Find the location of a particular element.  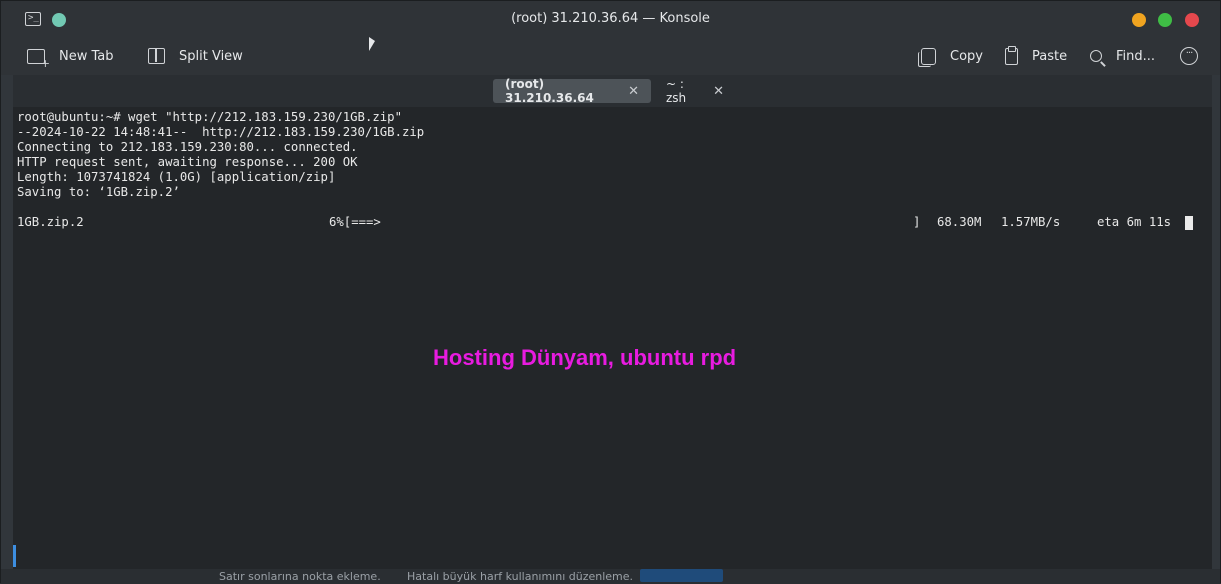

scroll-marker is located at coordinates (14, 556).